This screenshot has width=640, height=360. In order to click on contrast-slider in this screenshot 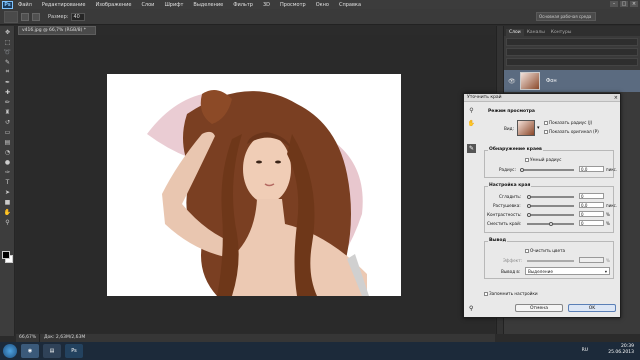, I will do `click(550, 215)`.